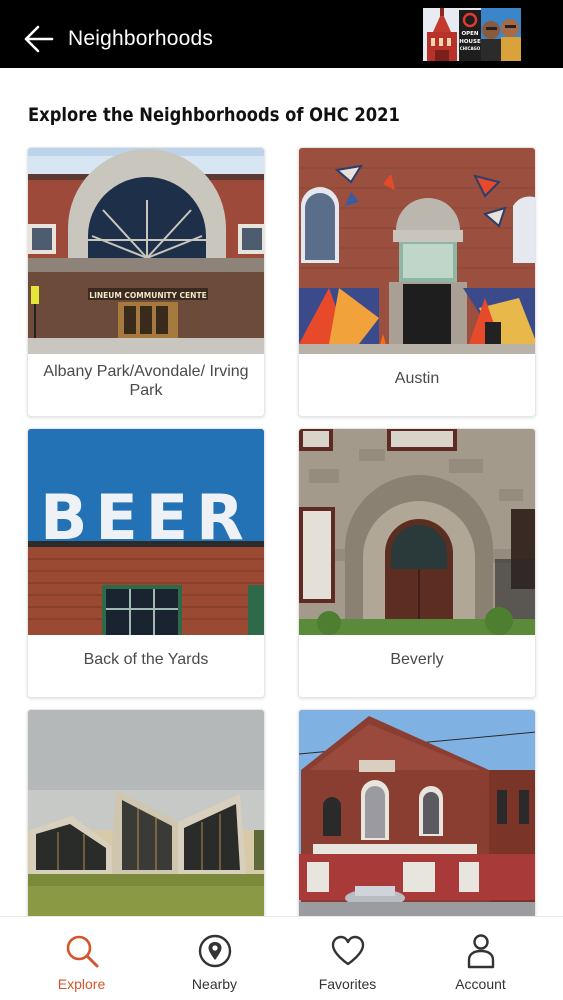 The image size is (563, 1000). What do you see at coordinates (146, 251) in the screenshot?
I see `neighborhood-photo: LINEUM COMMUNITY CENTE` at bounding box center [146, 251].